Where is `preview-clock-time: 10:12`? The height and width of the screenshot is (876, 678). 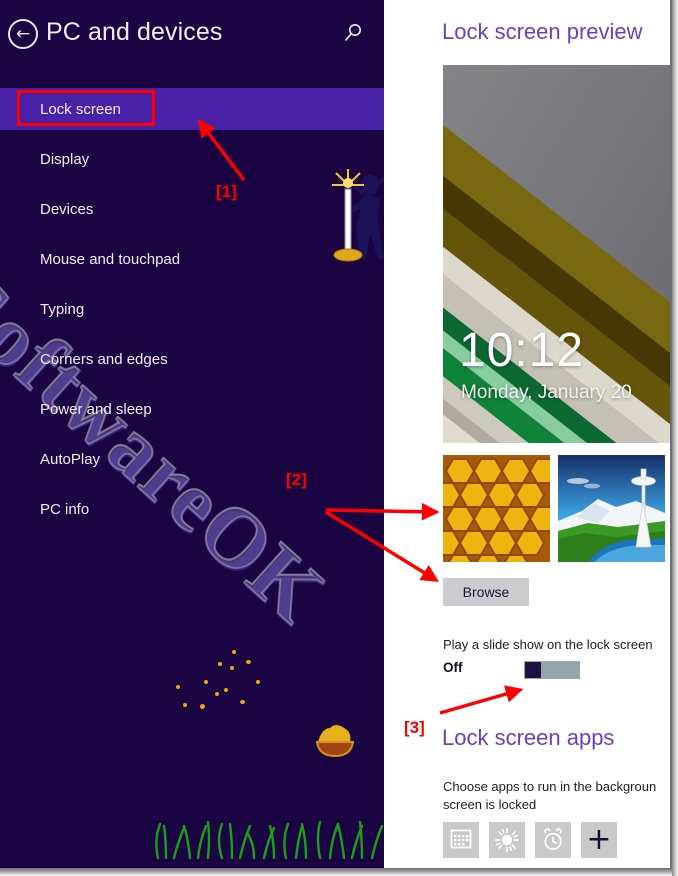 preview-clock-time: 10:12 is located at coordinates (522, 350).